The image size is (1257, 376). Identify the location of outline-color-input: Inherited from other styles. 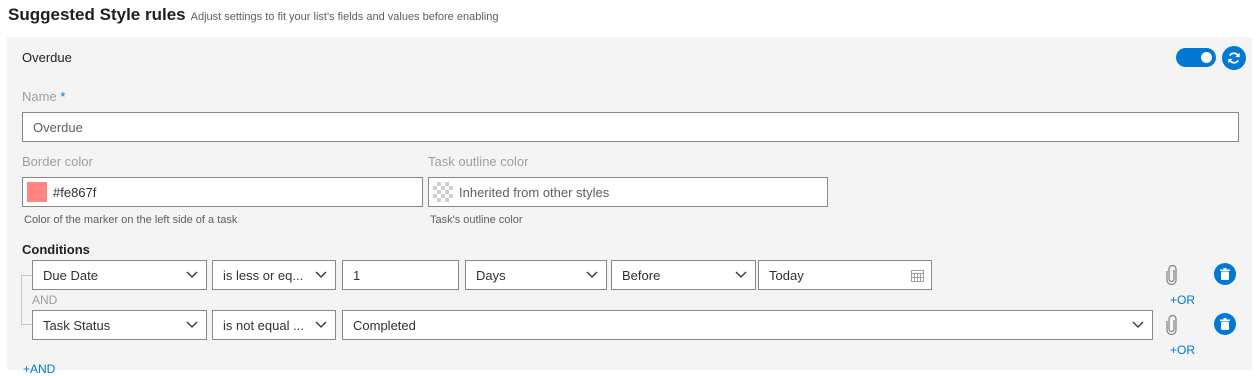
(628, 192).